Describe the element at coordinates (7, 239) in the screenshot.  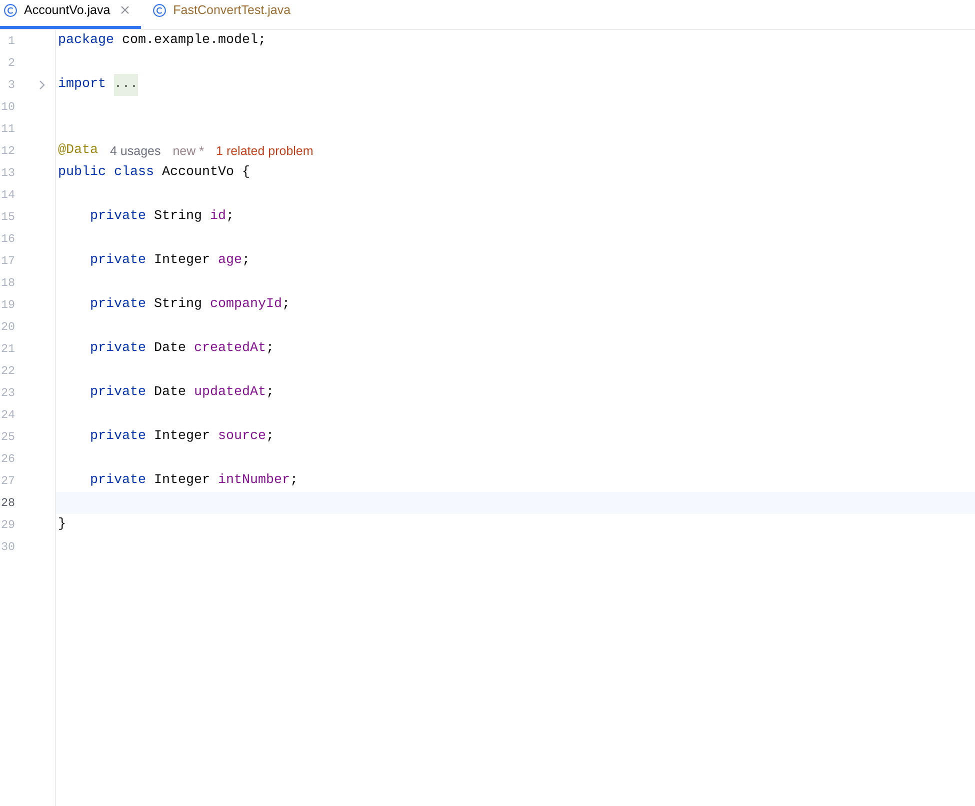
I see `line-number: 16` at that location.